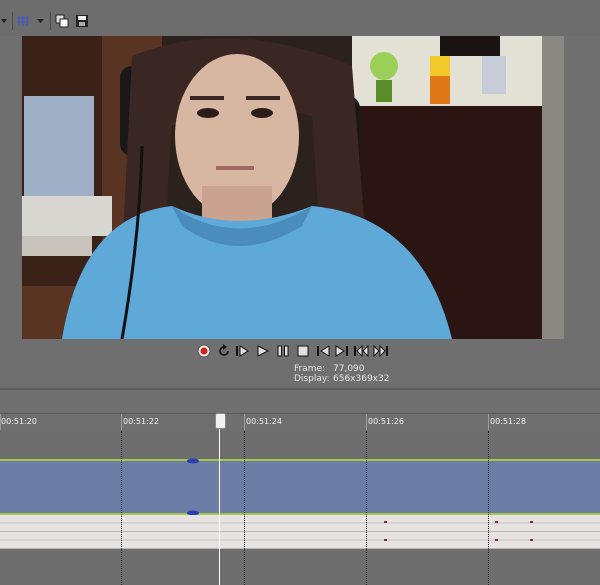 The width and height of the screenshot is (600, 585). I want to click on record-icon, so click(204, 351).